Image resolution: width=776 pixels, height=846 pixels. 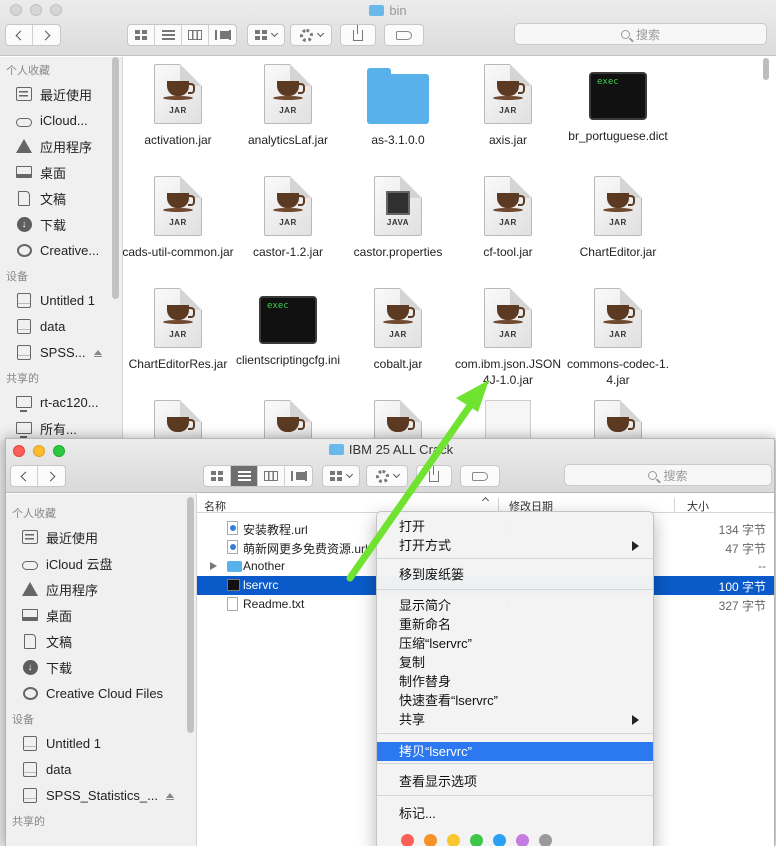 What do you see at coordinates (515, 700) in the screenshot?
I see `context-menu-item: 快速查看“lservrc”` at bounding box center [515, 700].